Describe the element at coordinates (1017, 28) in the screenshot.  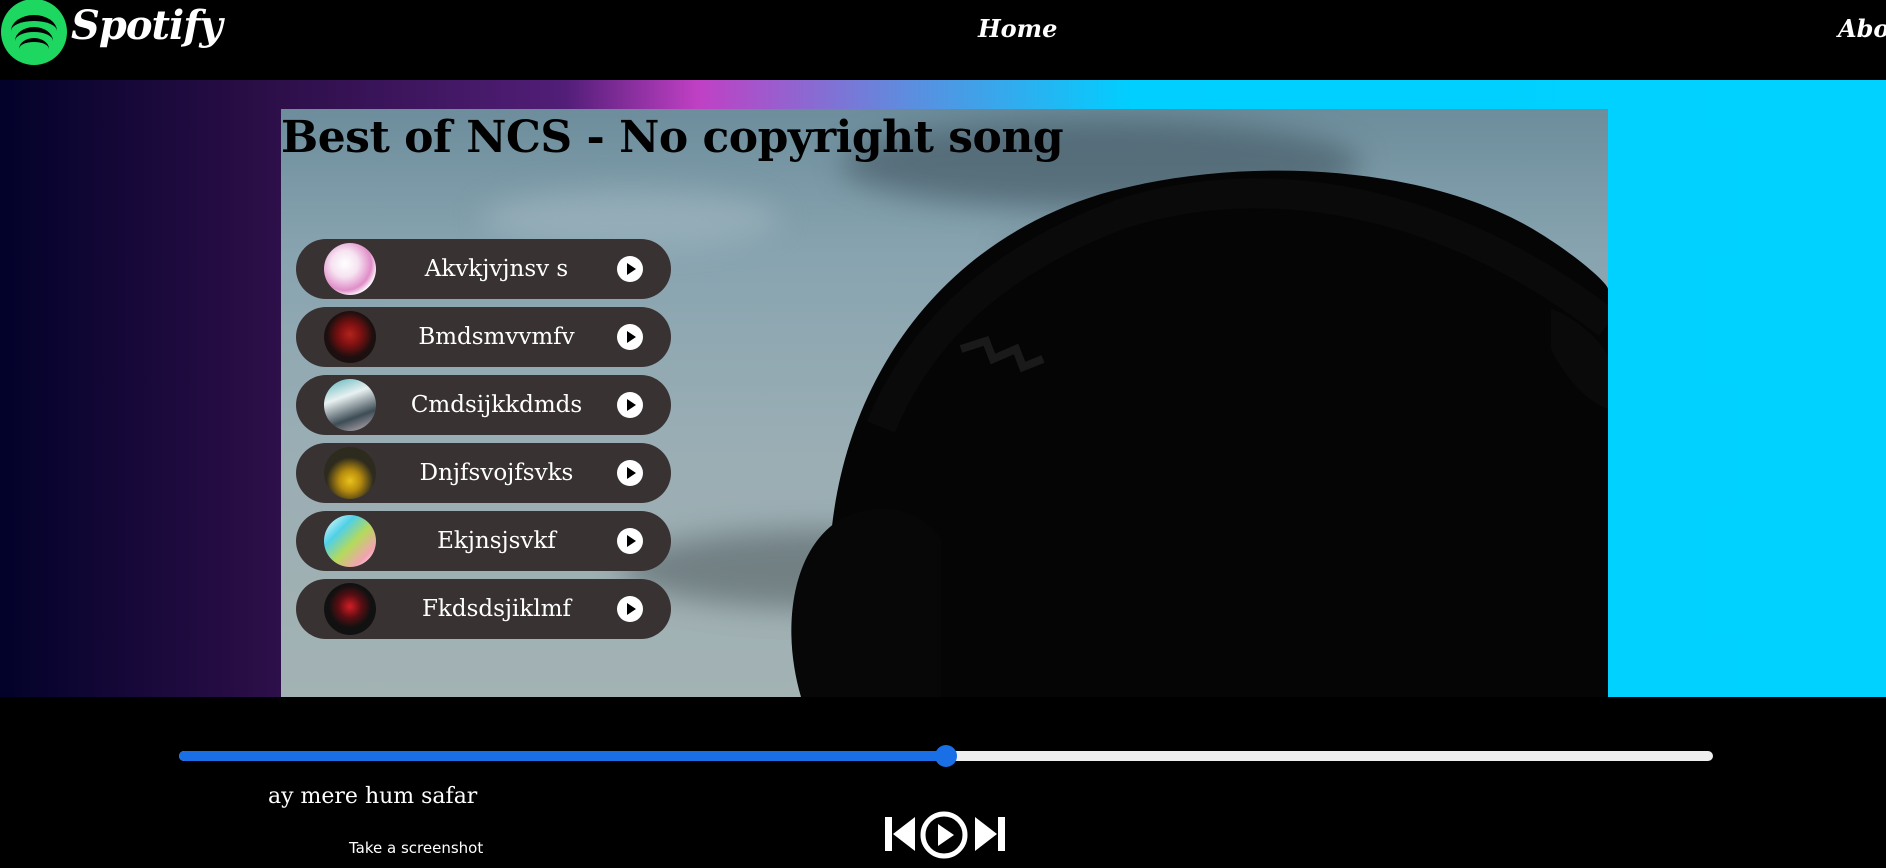
I see `nav-link-home: Home` at that location.